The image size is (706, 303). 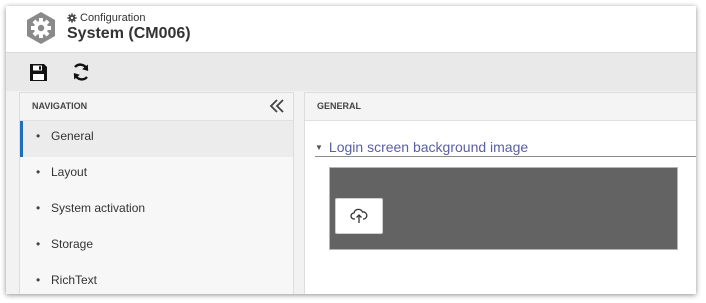 I want to click on nav-item-storage: • Storage, so click(x=156, y=247).